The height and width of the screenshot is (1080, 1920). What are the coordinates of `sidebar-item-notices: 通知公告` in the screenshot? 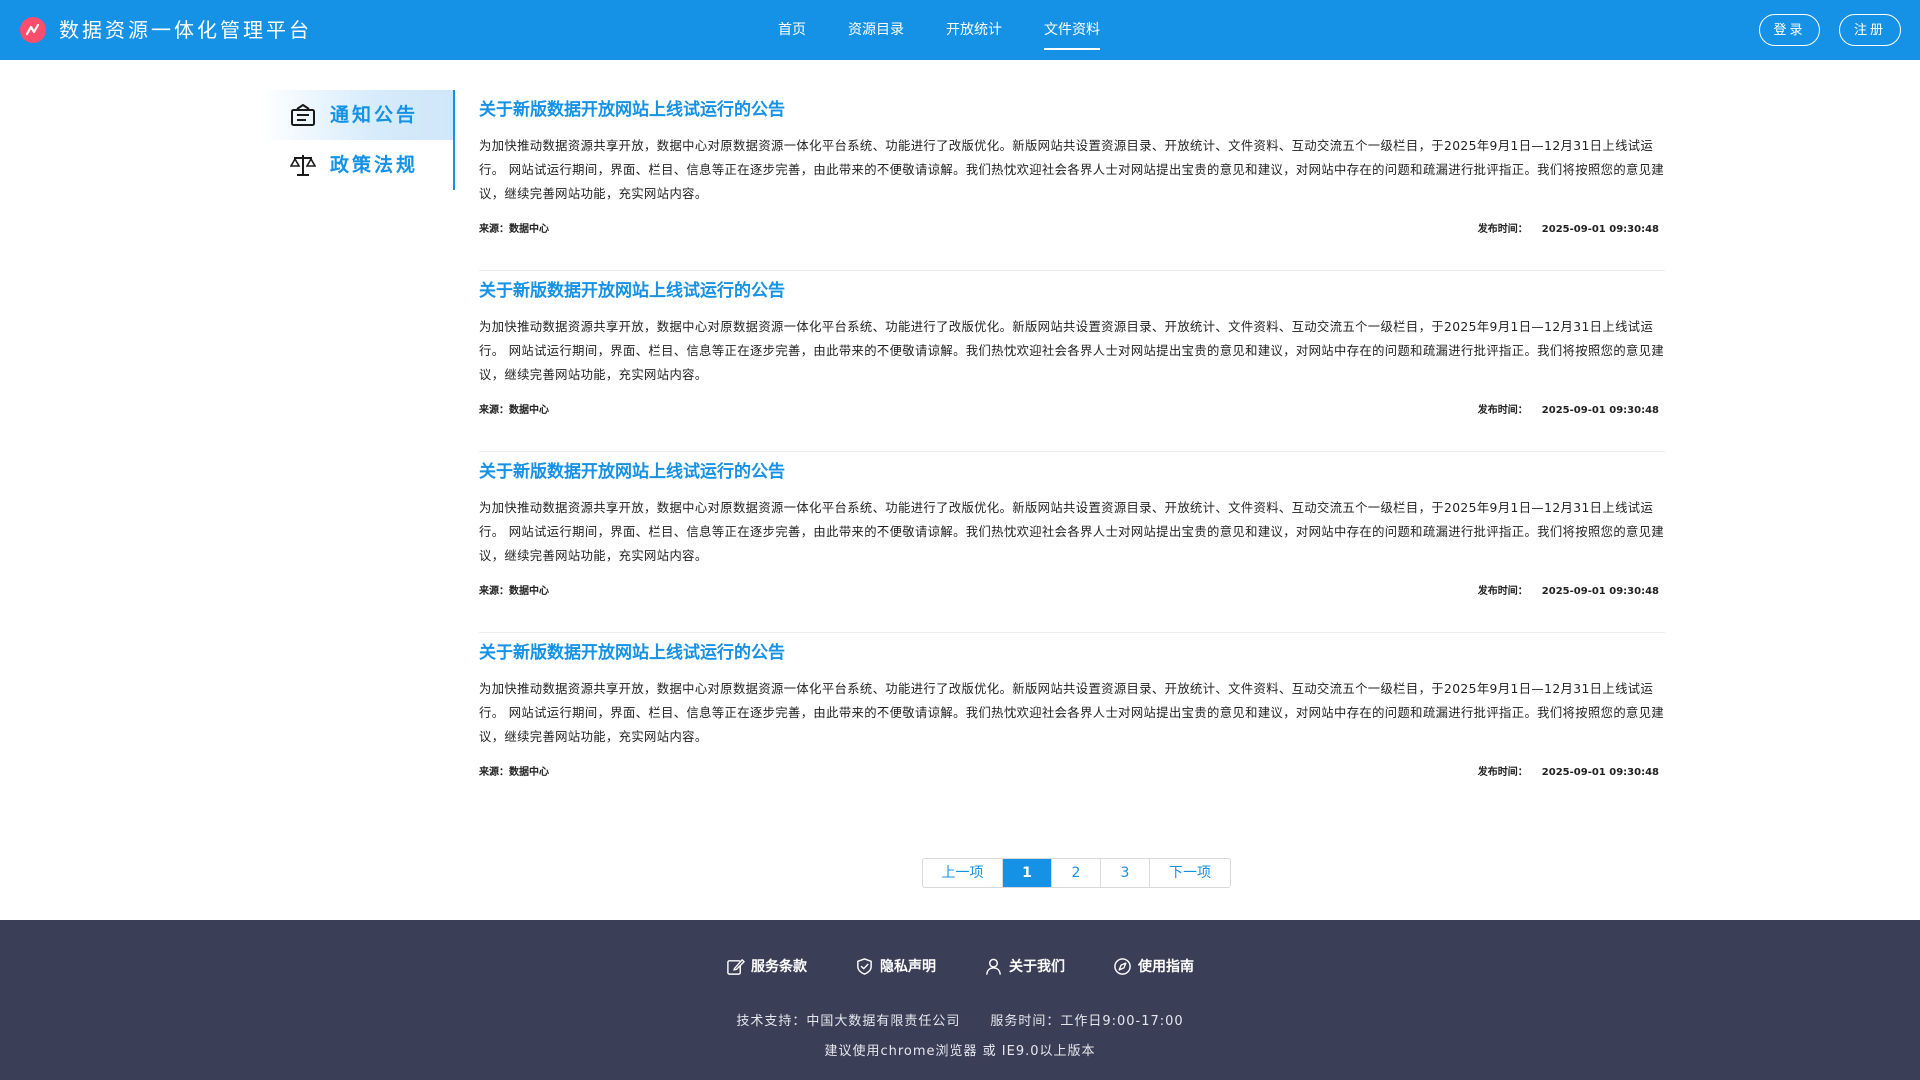 It's located at (356, 115).